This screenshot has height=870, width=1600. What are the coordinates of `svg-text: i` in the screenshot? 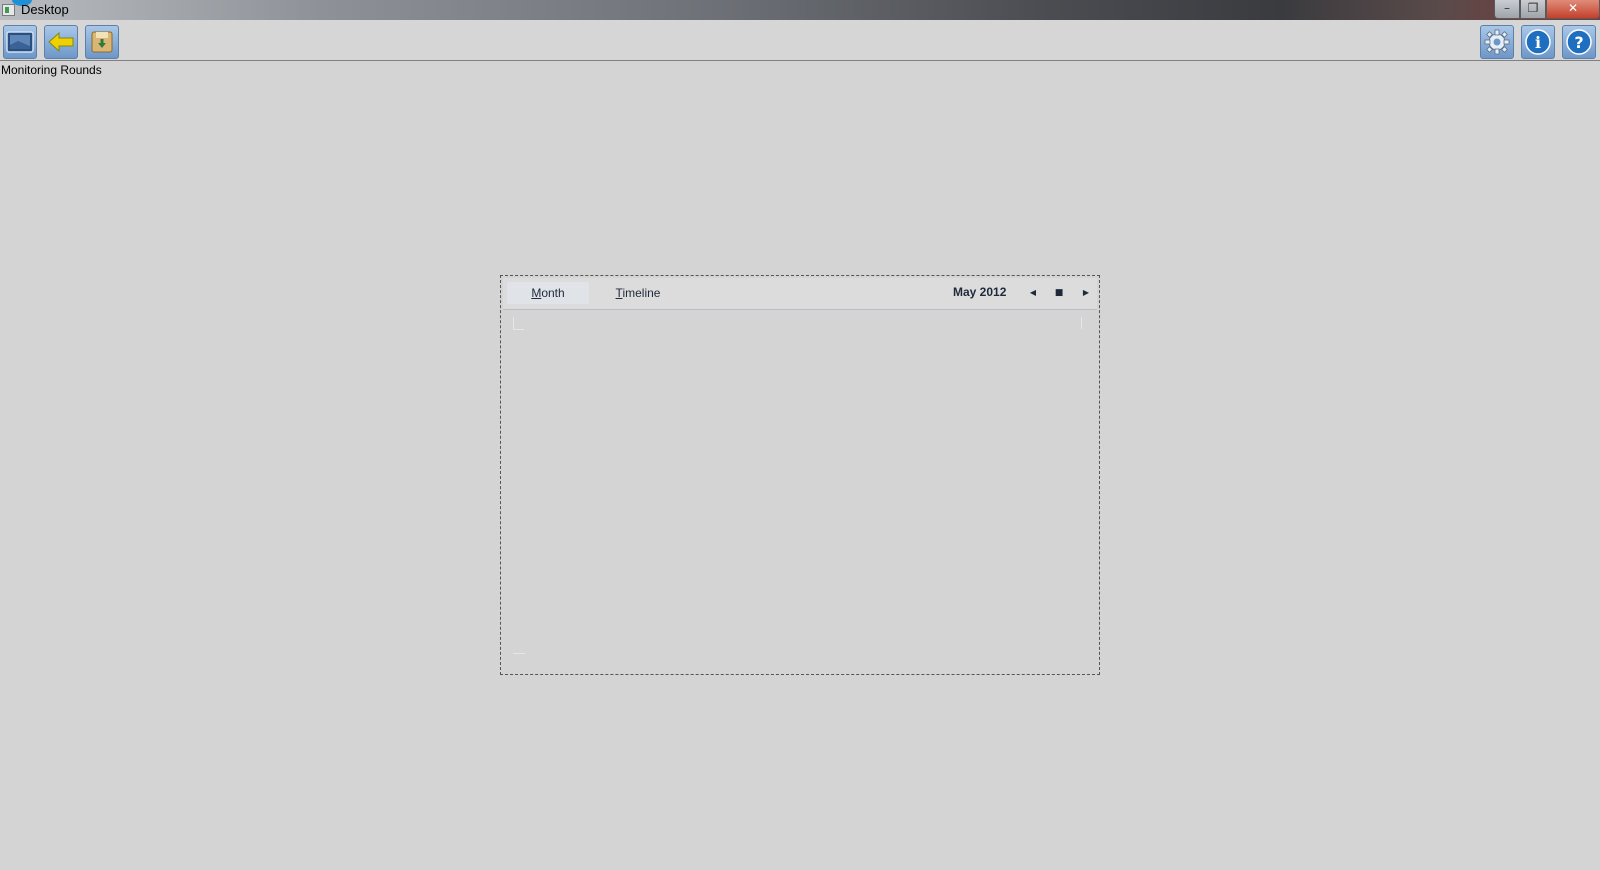 It's located at (1538, 42).